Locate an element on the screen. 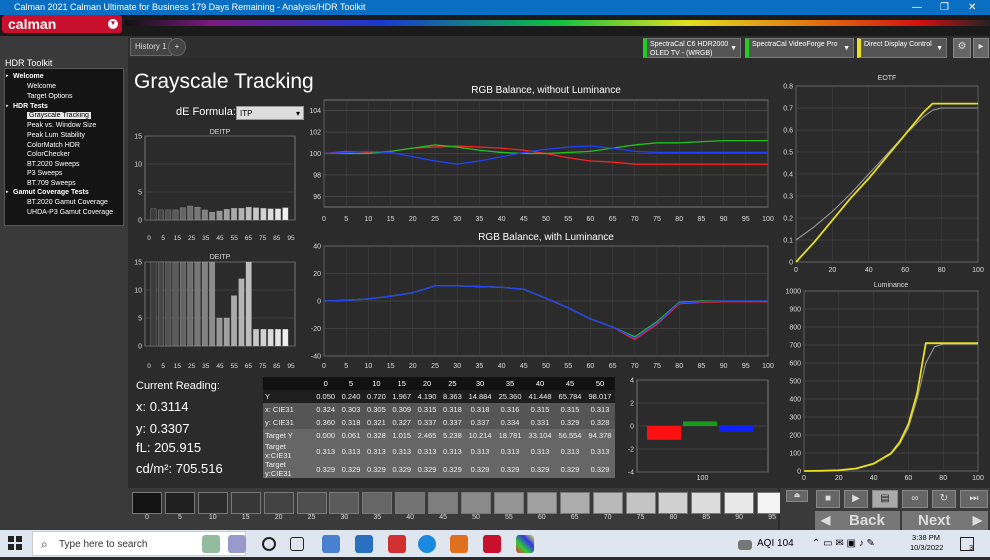  table-cell: 1.015 is located at coordinates (402, 435).